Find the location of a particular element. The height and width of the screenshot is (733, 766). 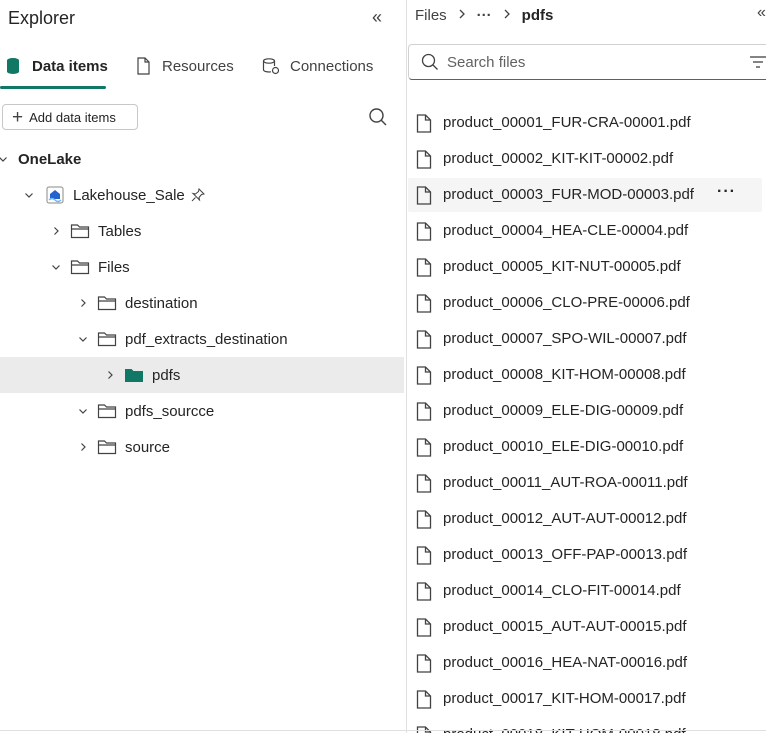

file-row: product_00015_AUT-AUT-00015.pdf is located at coordinates (585, 627).